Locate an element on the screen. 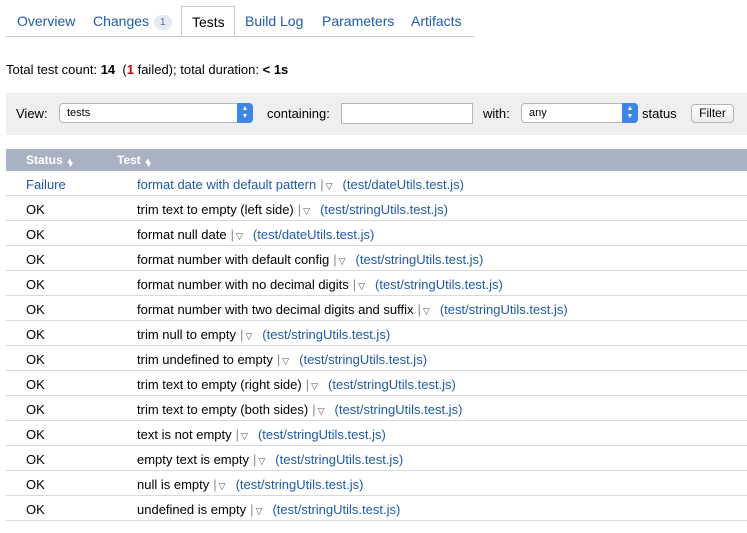 The width and height of the screenshot is (747, 533). tab-tests: Tests is located at coordinates (208, 21).